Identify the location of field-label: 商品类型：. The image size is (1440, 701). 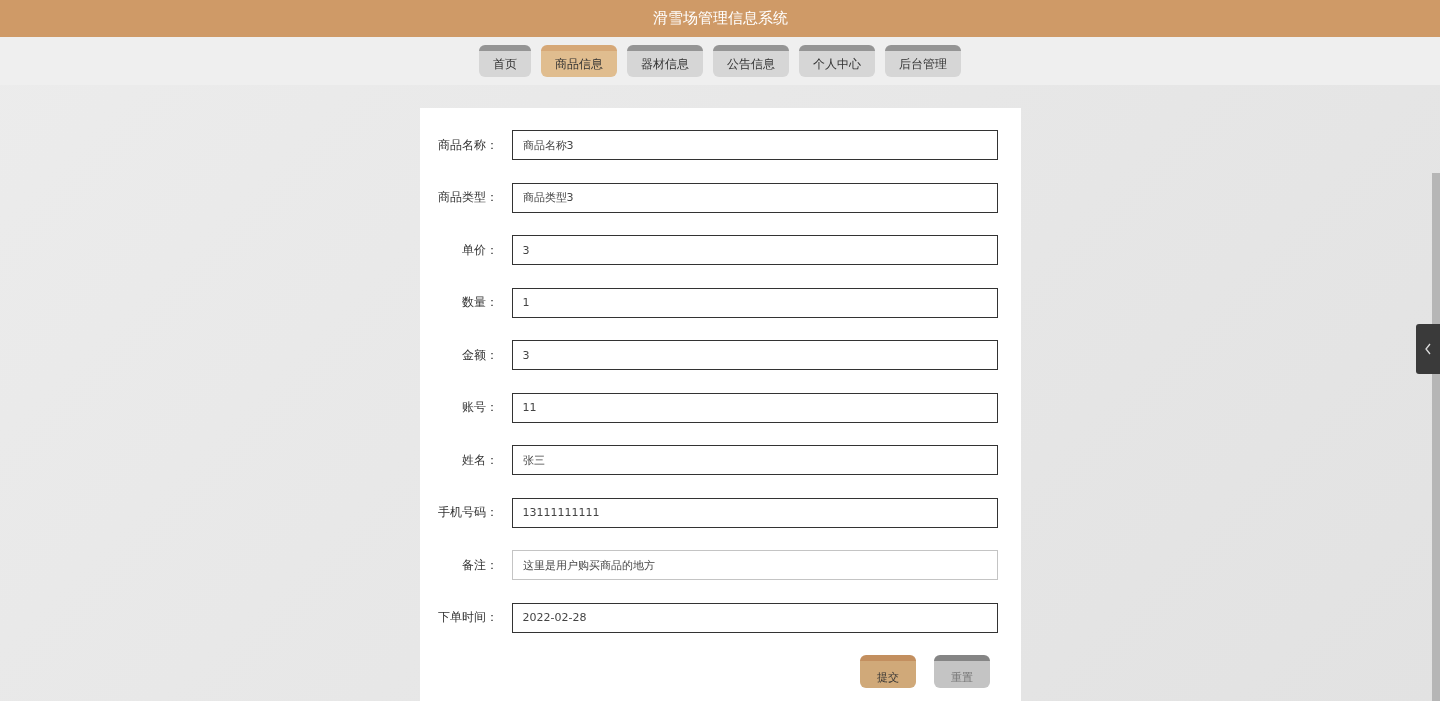
(467, 197).